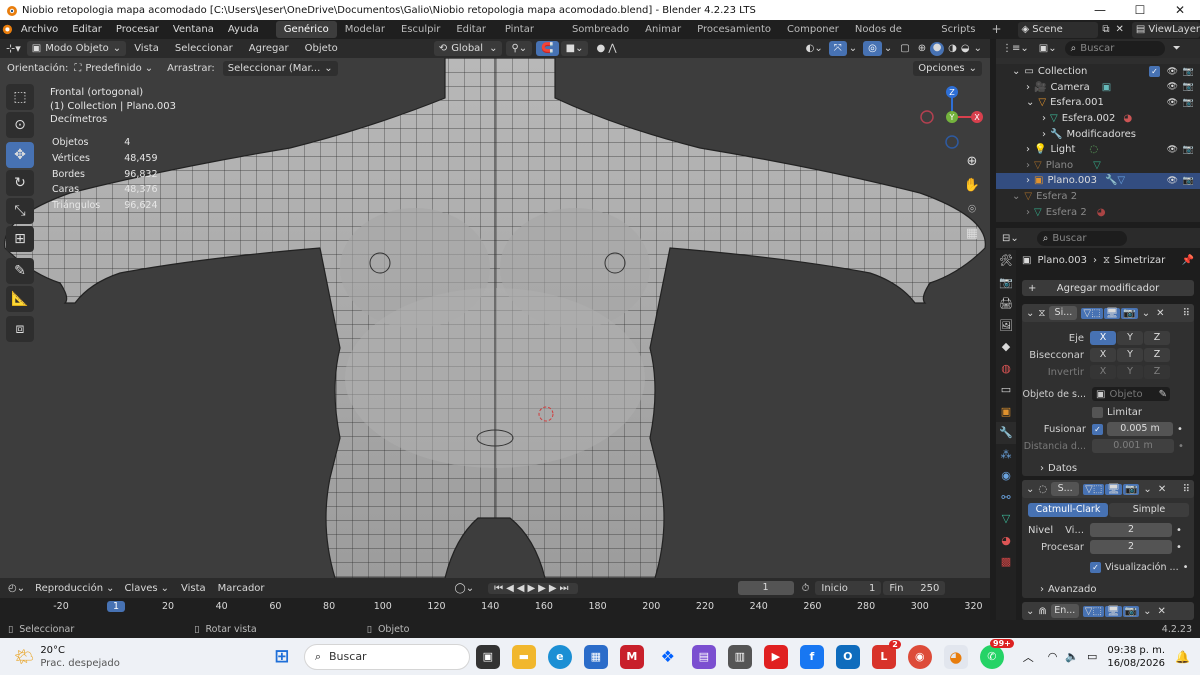 The height and width of the screenshot is (675, 1200). I want to click on whatsapp-icon: ✆ 99+, so click(996, 653).